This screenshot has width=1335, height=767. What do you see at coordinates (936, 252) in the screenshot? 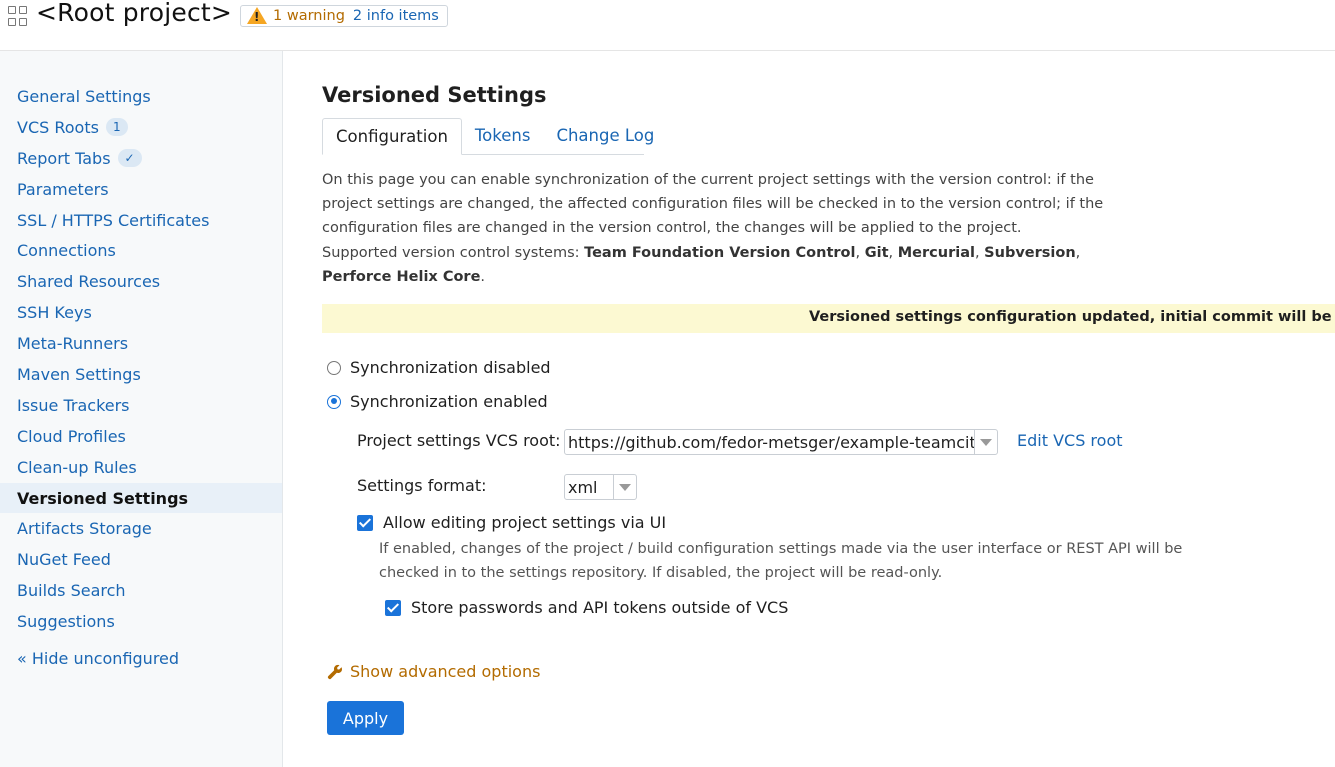
I see `vcs-system-mercurial: Mercurial` at bounding box center [936, 252].